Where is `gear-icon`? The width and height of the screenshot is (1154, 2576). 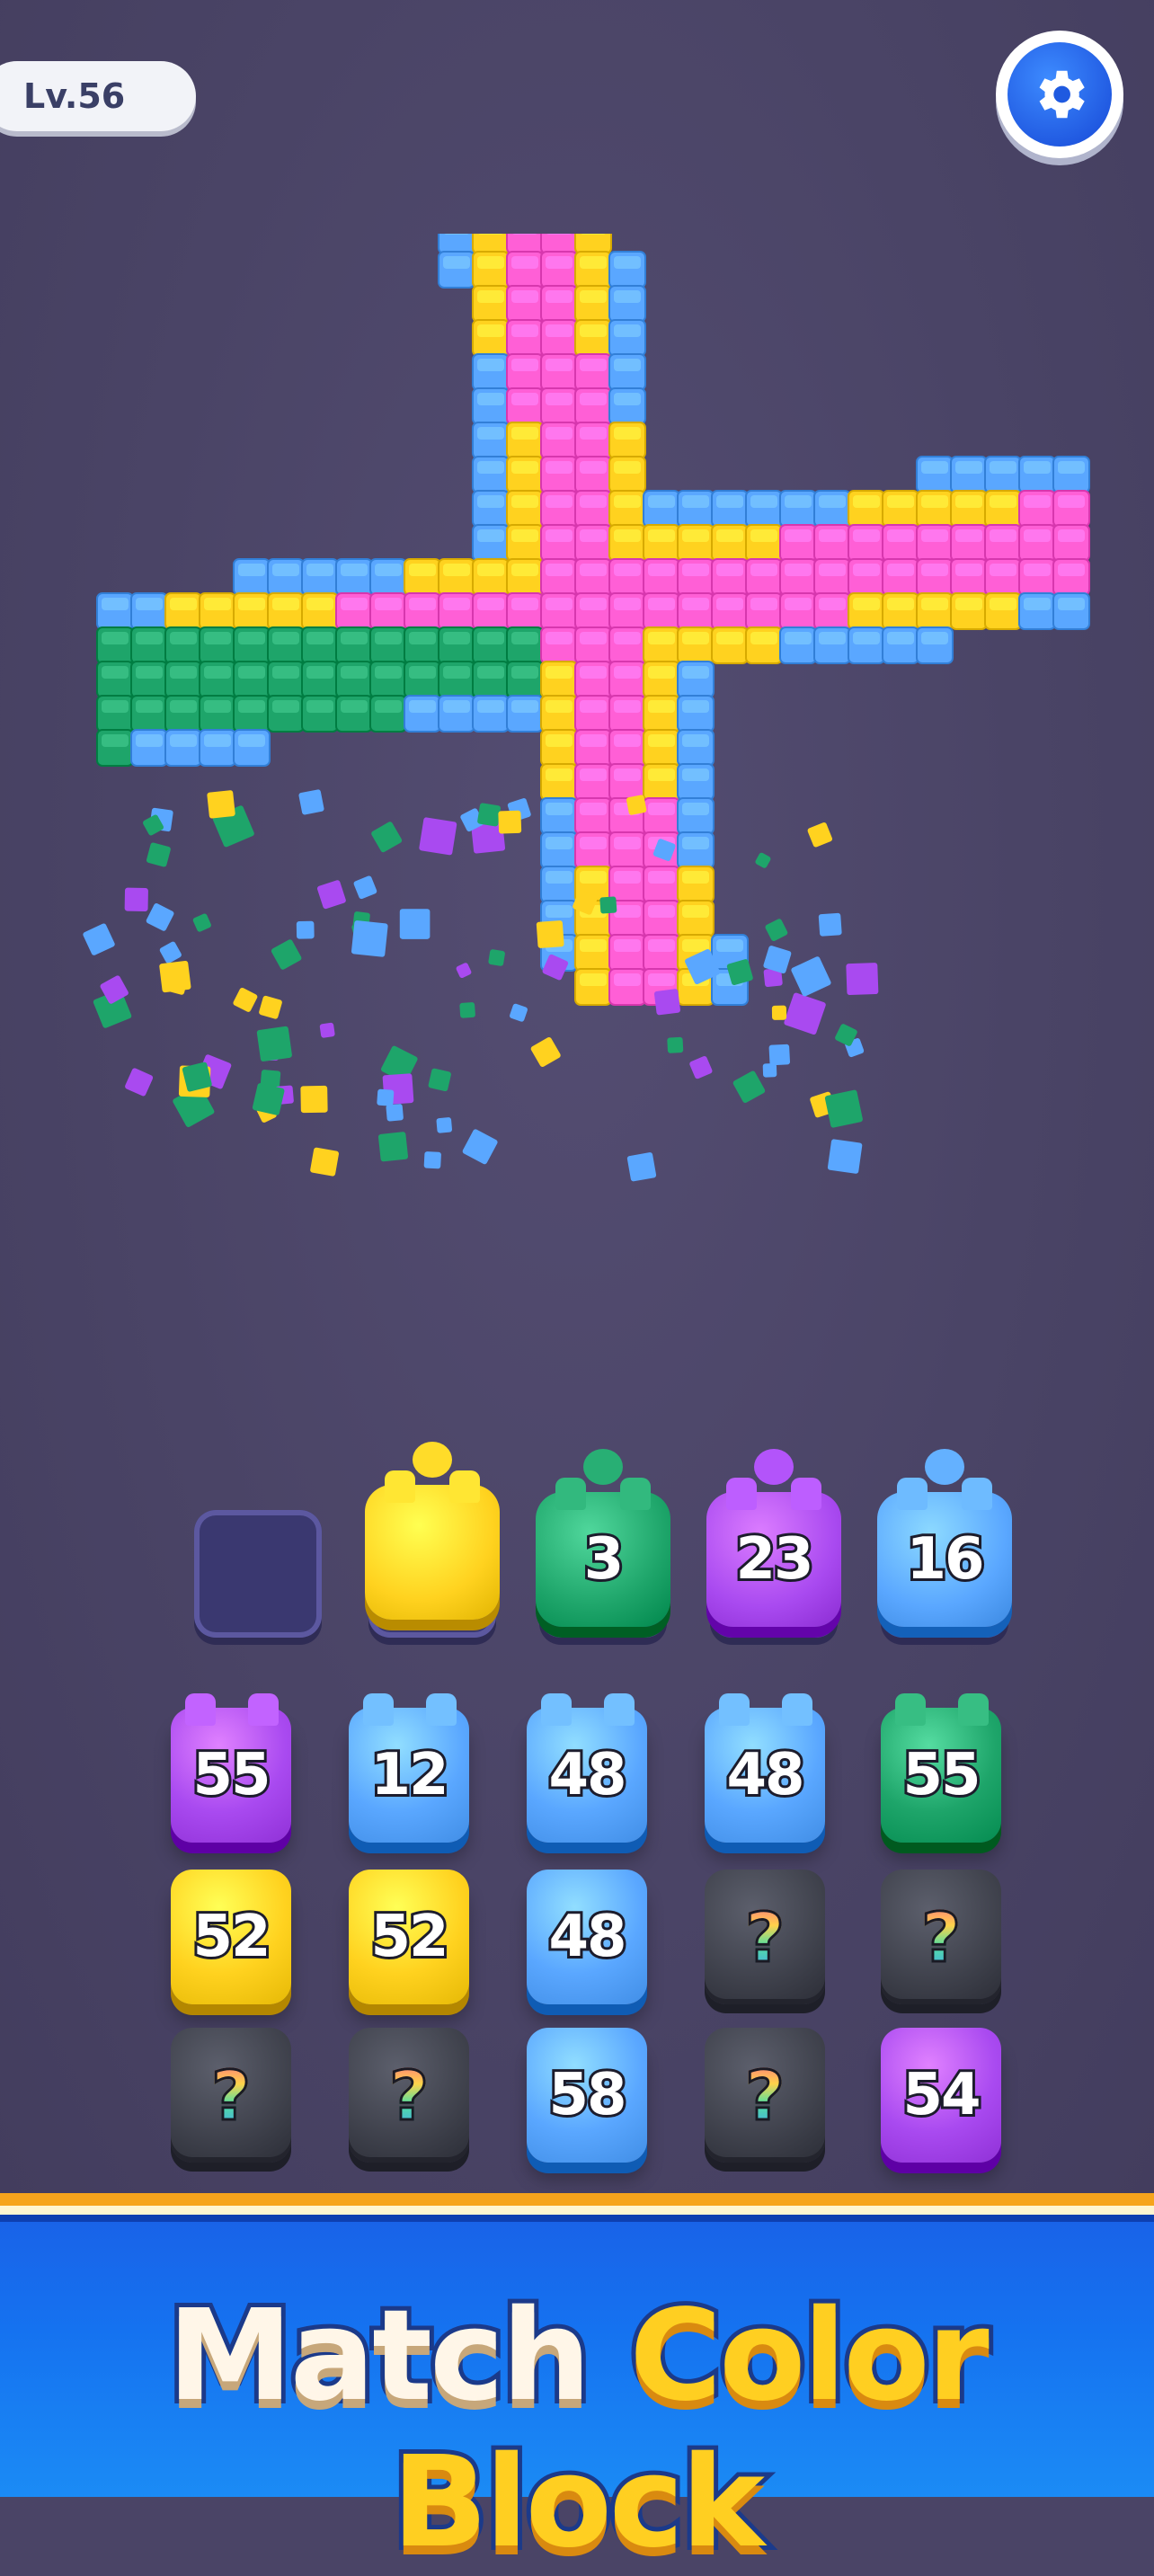
gear-icon is located at coordinates (1060, 94).